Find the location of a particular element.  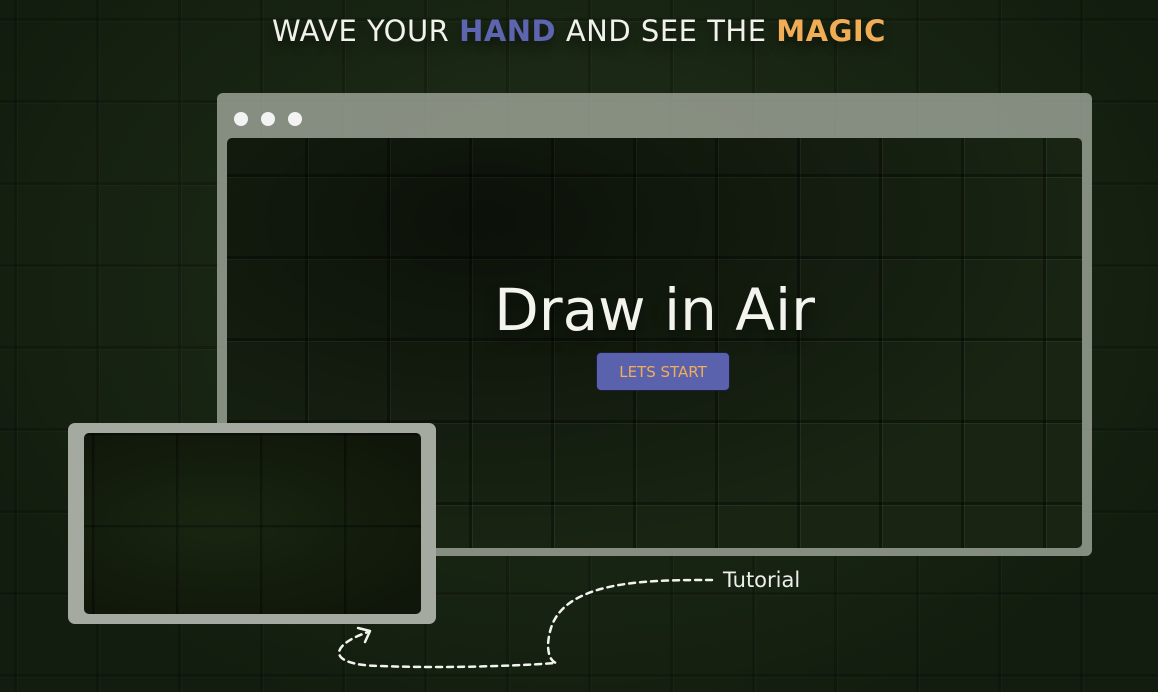

headline-text-2: AND SEE THE is located at coordinates (666, 31).